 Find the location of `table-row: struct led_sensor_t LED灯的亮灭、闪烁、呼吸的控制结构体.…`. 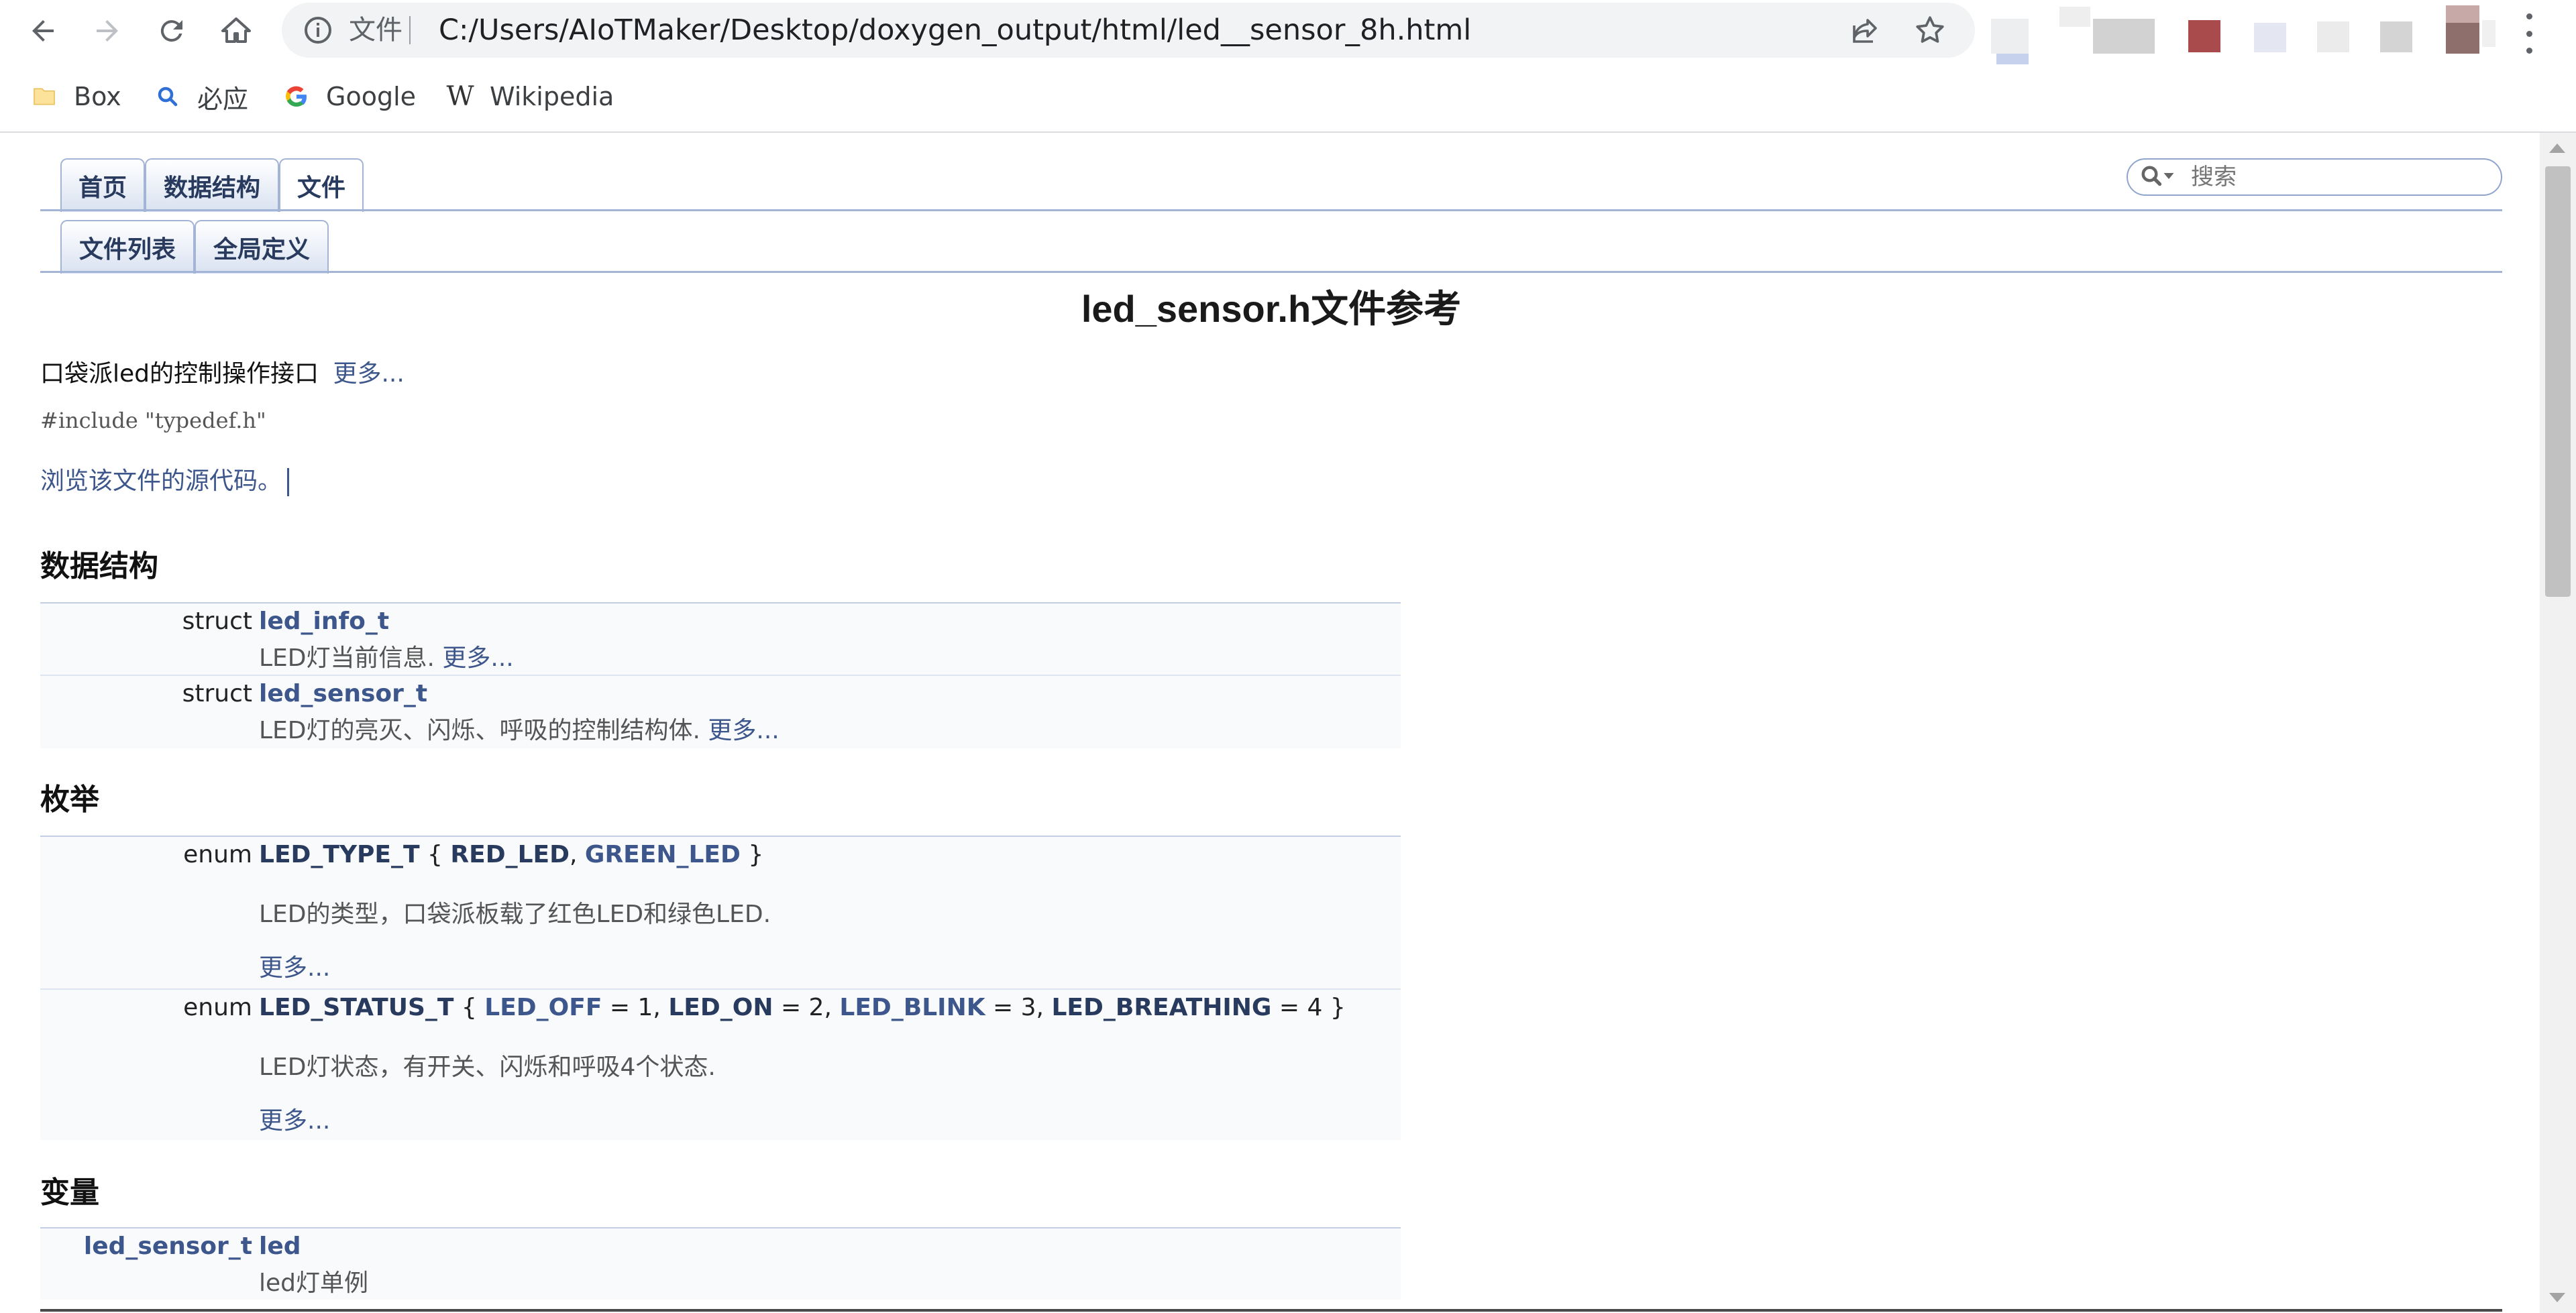

table-row: struct led_sensor_t LED灯的亮灭、闪烁、呼吸的控制结构体.… is located at coordinates (720, 711).